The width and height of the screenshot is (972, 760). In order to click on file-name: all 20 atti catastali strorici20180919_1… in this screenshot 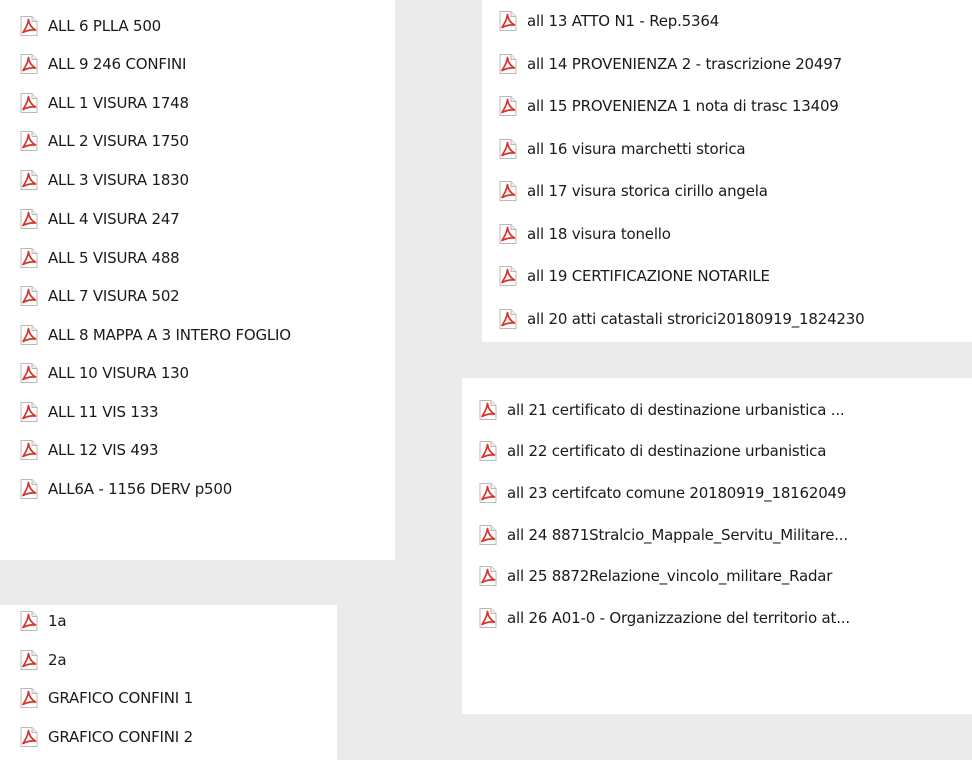, I will do `click(696, 319)`.